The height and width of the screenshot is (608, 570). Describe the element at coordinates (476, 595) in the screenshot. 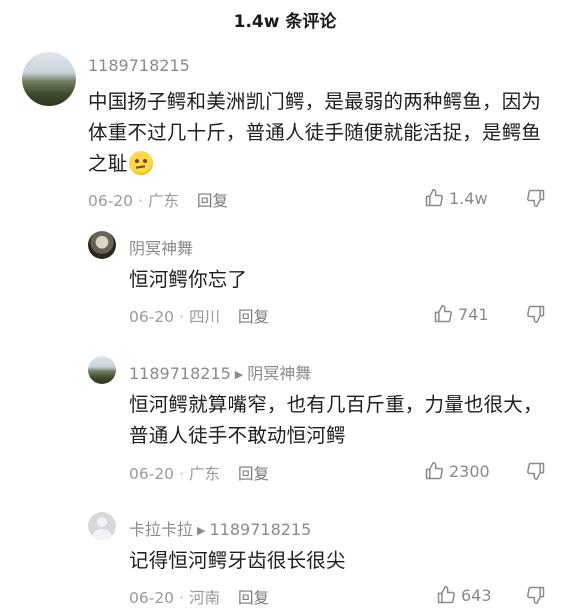

I see `like-count: 643` at that location.